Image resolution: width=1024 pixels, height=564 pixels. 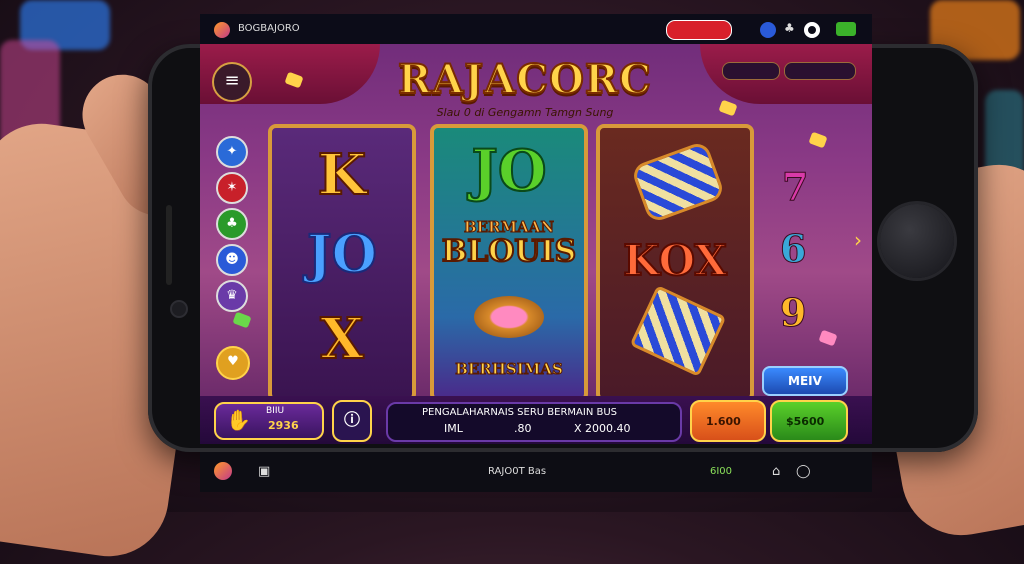 I want to click on thumbs-up-icon: ✋, so click(x=238, y=420).